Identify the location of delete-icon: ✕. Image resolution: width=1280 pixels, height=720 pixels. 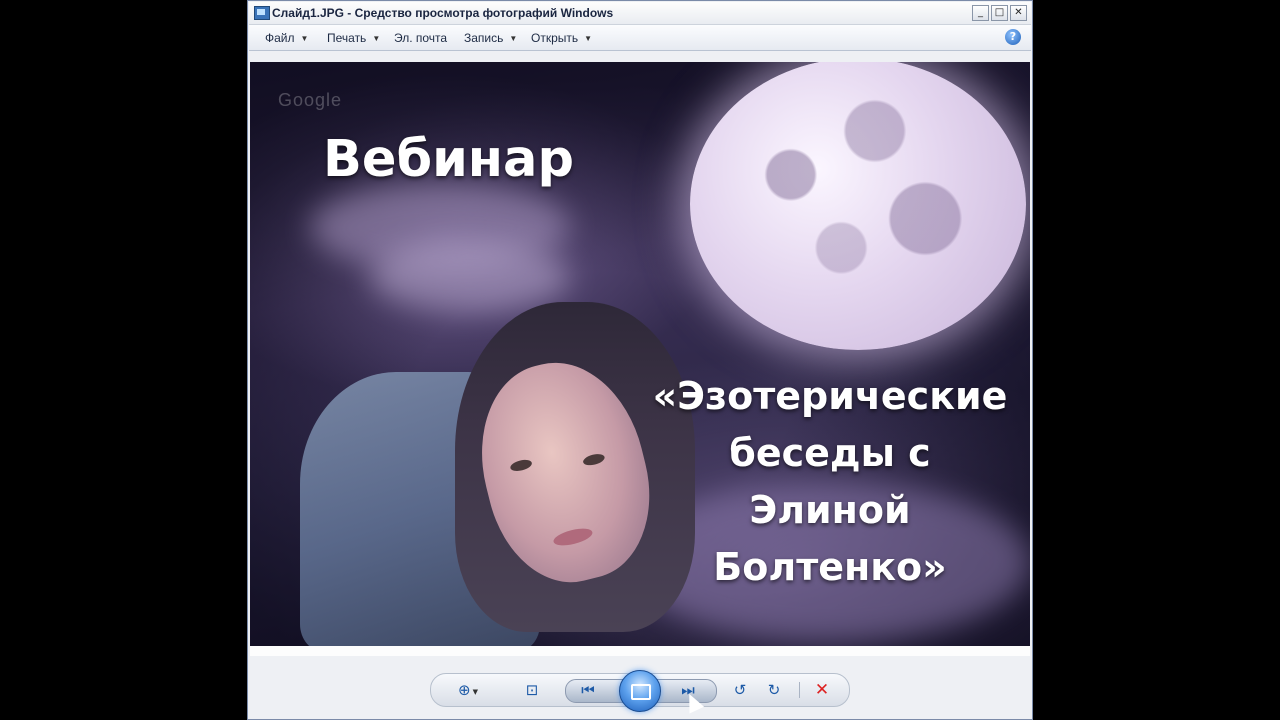
(822, 690).